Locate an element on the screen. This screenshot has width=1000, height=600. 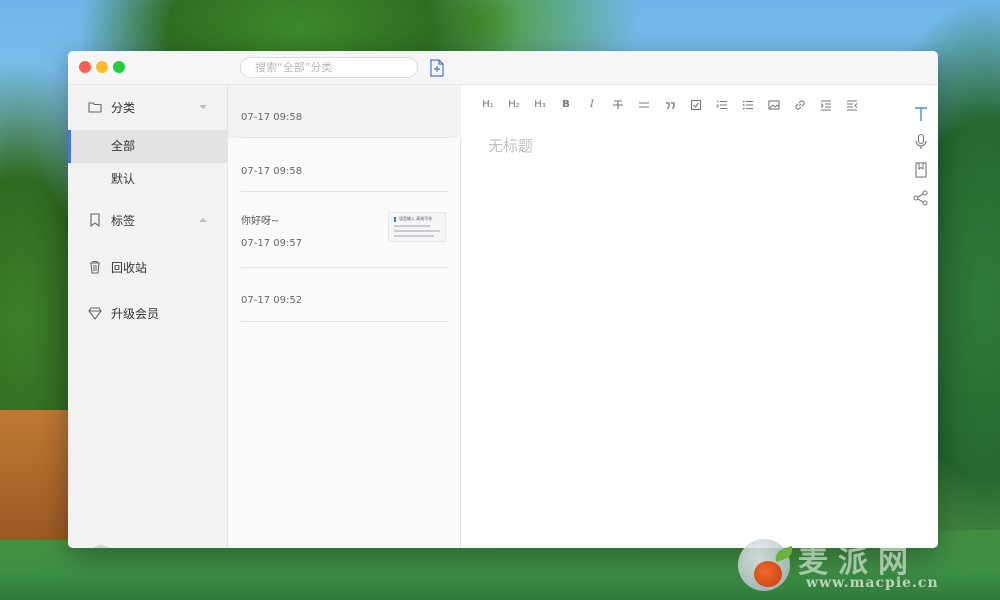
chevron-up-icon is located at coordinates (203, 220).